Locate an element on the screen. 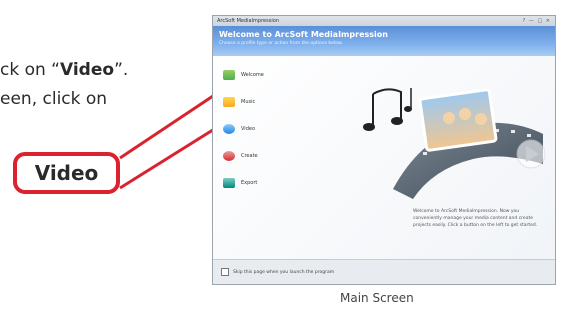  title-bar: ArcSoft MediaImpression ? — □ × is located at coordinates (384, 21).